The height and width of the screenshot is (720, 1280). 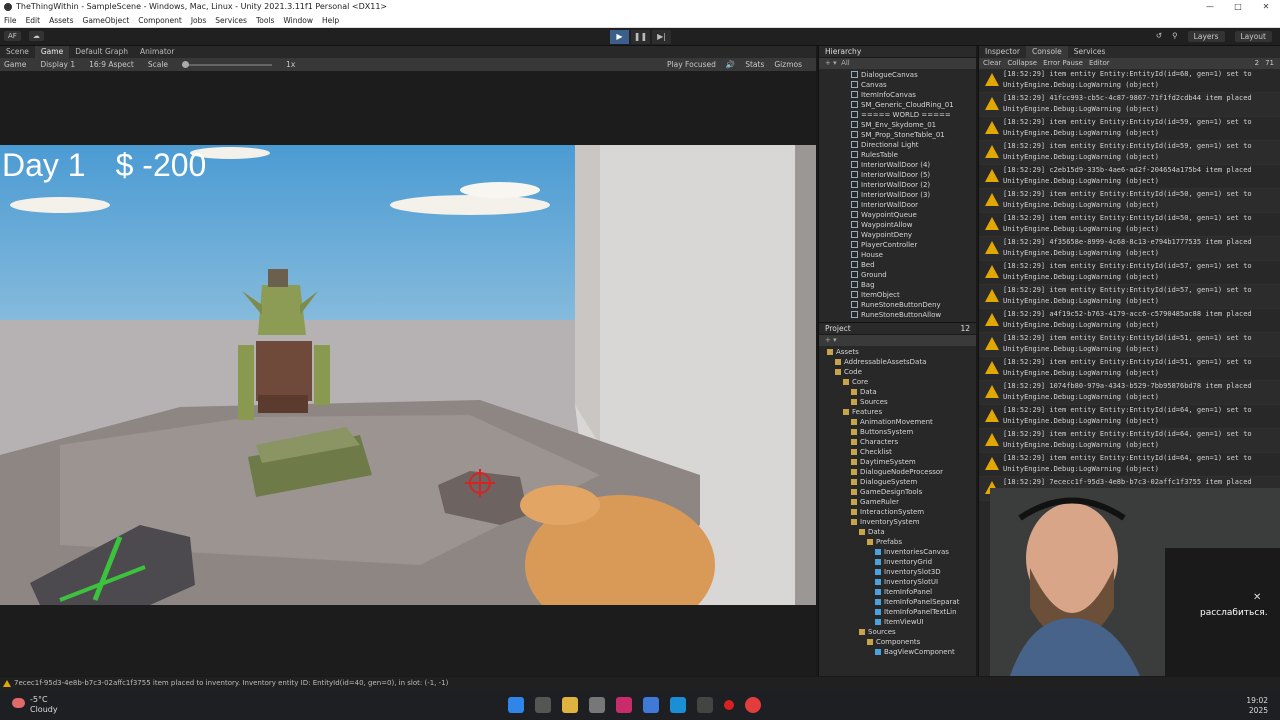 What do you see at coordinates (897, 225) in the screenshot?
I see `hierarchy-item: WaypointAllow` at bounding box center [897, 225].